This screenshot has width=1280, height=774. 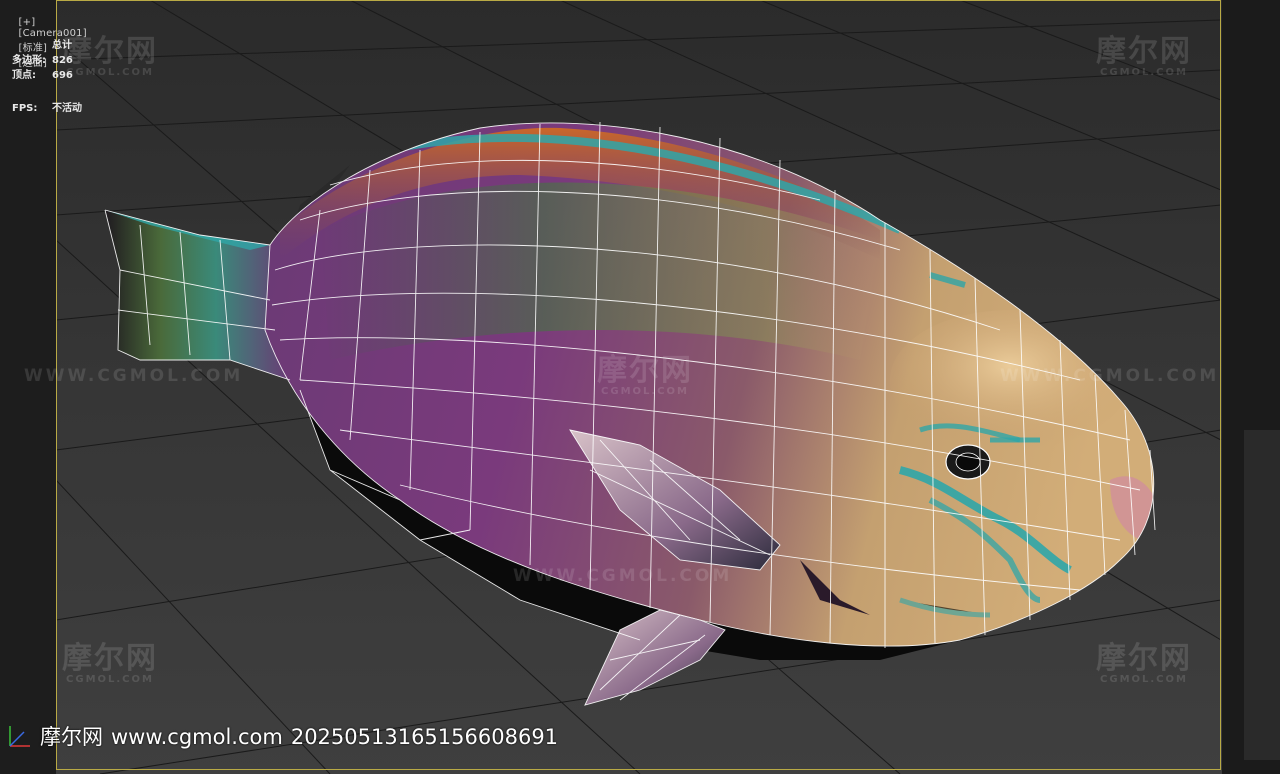 I want to click on fps-readout: FPS: 不活动, so click(x=47, y=106).